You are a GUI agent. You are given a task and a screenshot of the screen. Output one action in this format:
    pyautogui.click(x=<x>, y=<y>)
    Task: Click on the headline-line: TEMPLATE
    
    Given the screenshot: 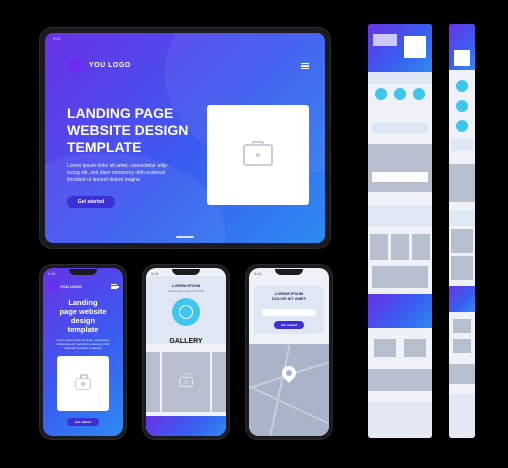 What is the action you would take?
    pyautogui.click(x=104, y=147)
    